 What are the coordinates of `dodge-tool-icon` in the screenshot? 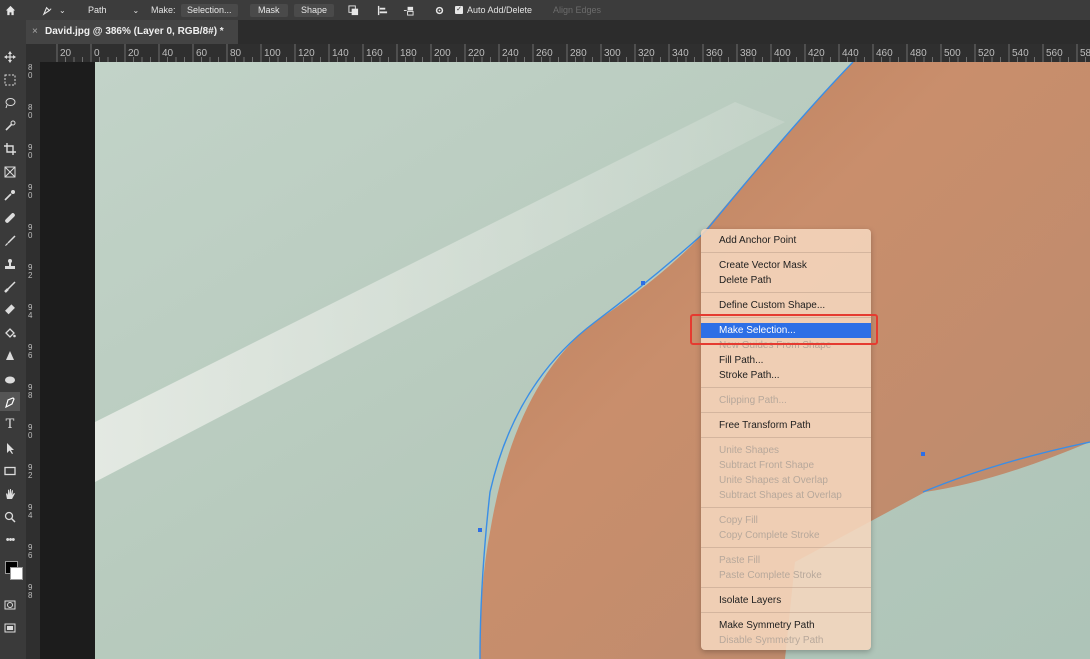 It's located at (10, 378).